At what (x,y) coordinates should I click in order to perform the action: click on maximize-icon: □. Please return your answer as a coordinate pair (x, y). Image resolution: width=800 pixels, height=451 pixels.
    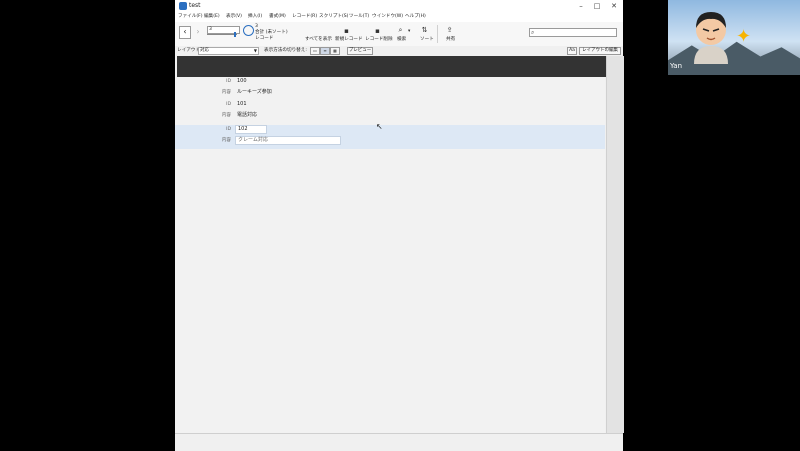
    Looking at the image, I should click on (597, 6).